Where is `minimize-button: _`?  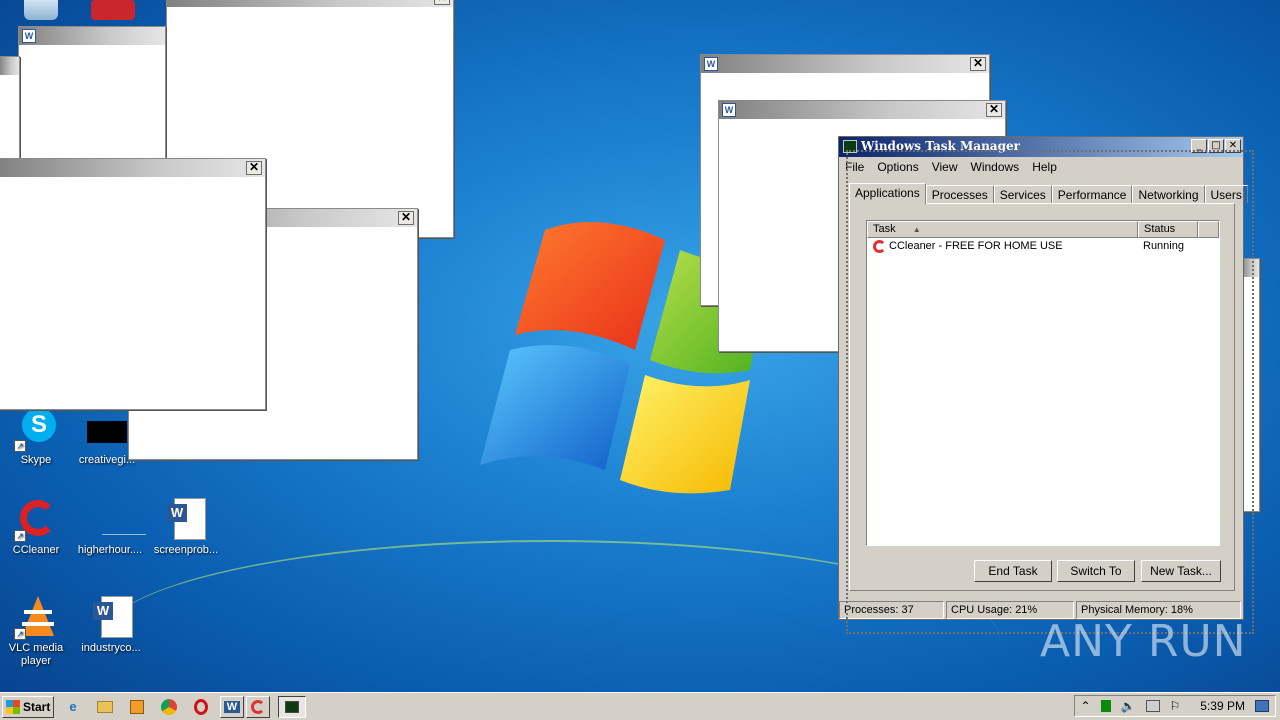 minimize-button: _ is located at coordinates (1199, 146).